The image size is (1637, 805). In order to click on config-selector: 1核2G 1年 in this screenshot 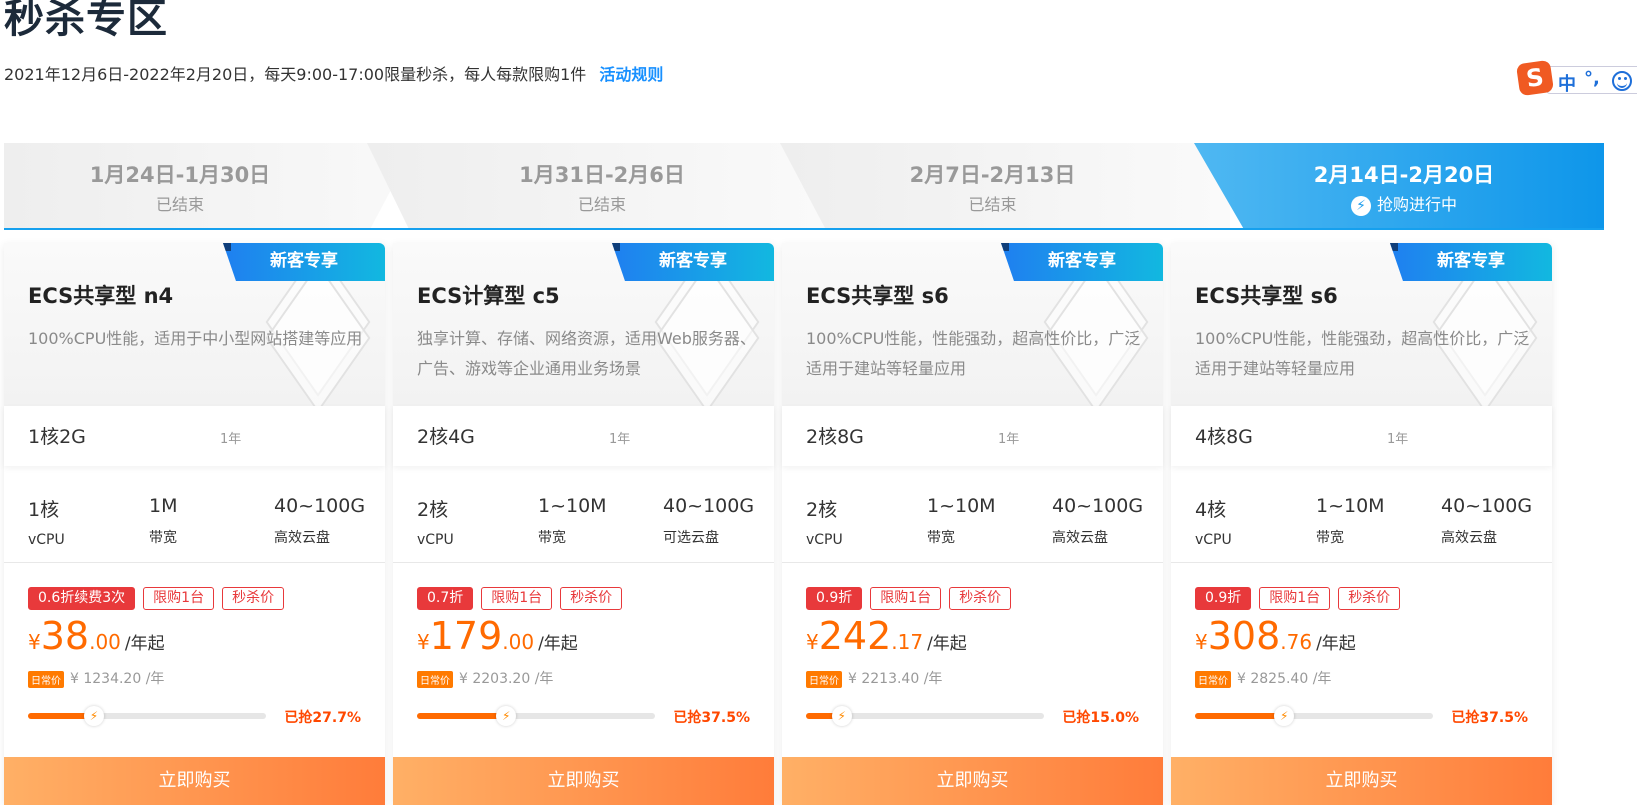, I will do `click(194, 436)`.